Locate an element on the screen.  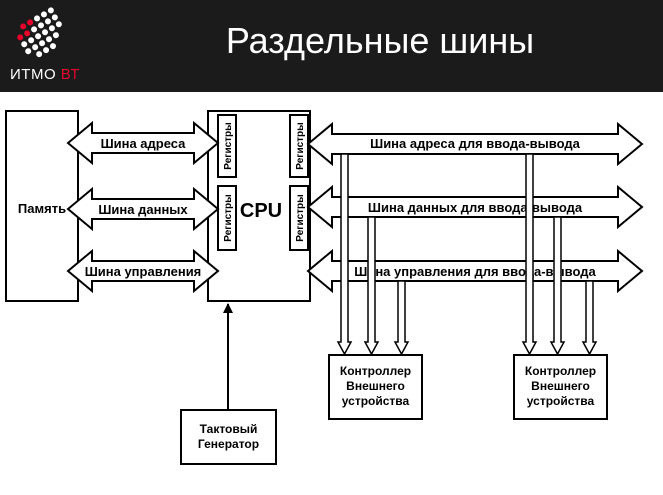
controller-1-label-line3: устройства is located at coordinates (376, 401).